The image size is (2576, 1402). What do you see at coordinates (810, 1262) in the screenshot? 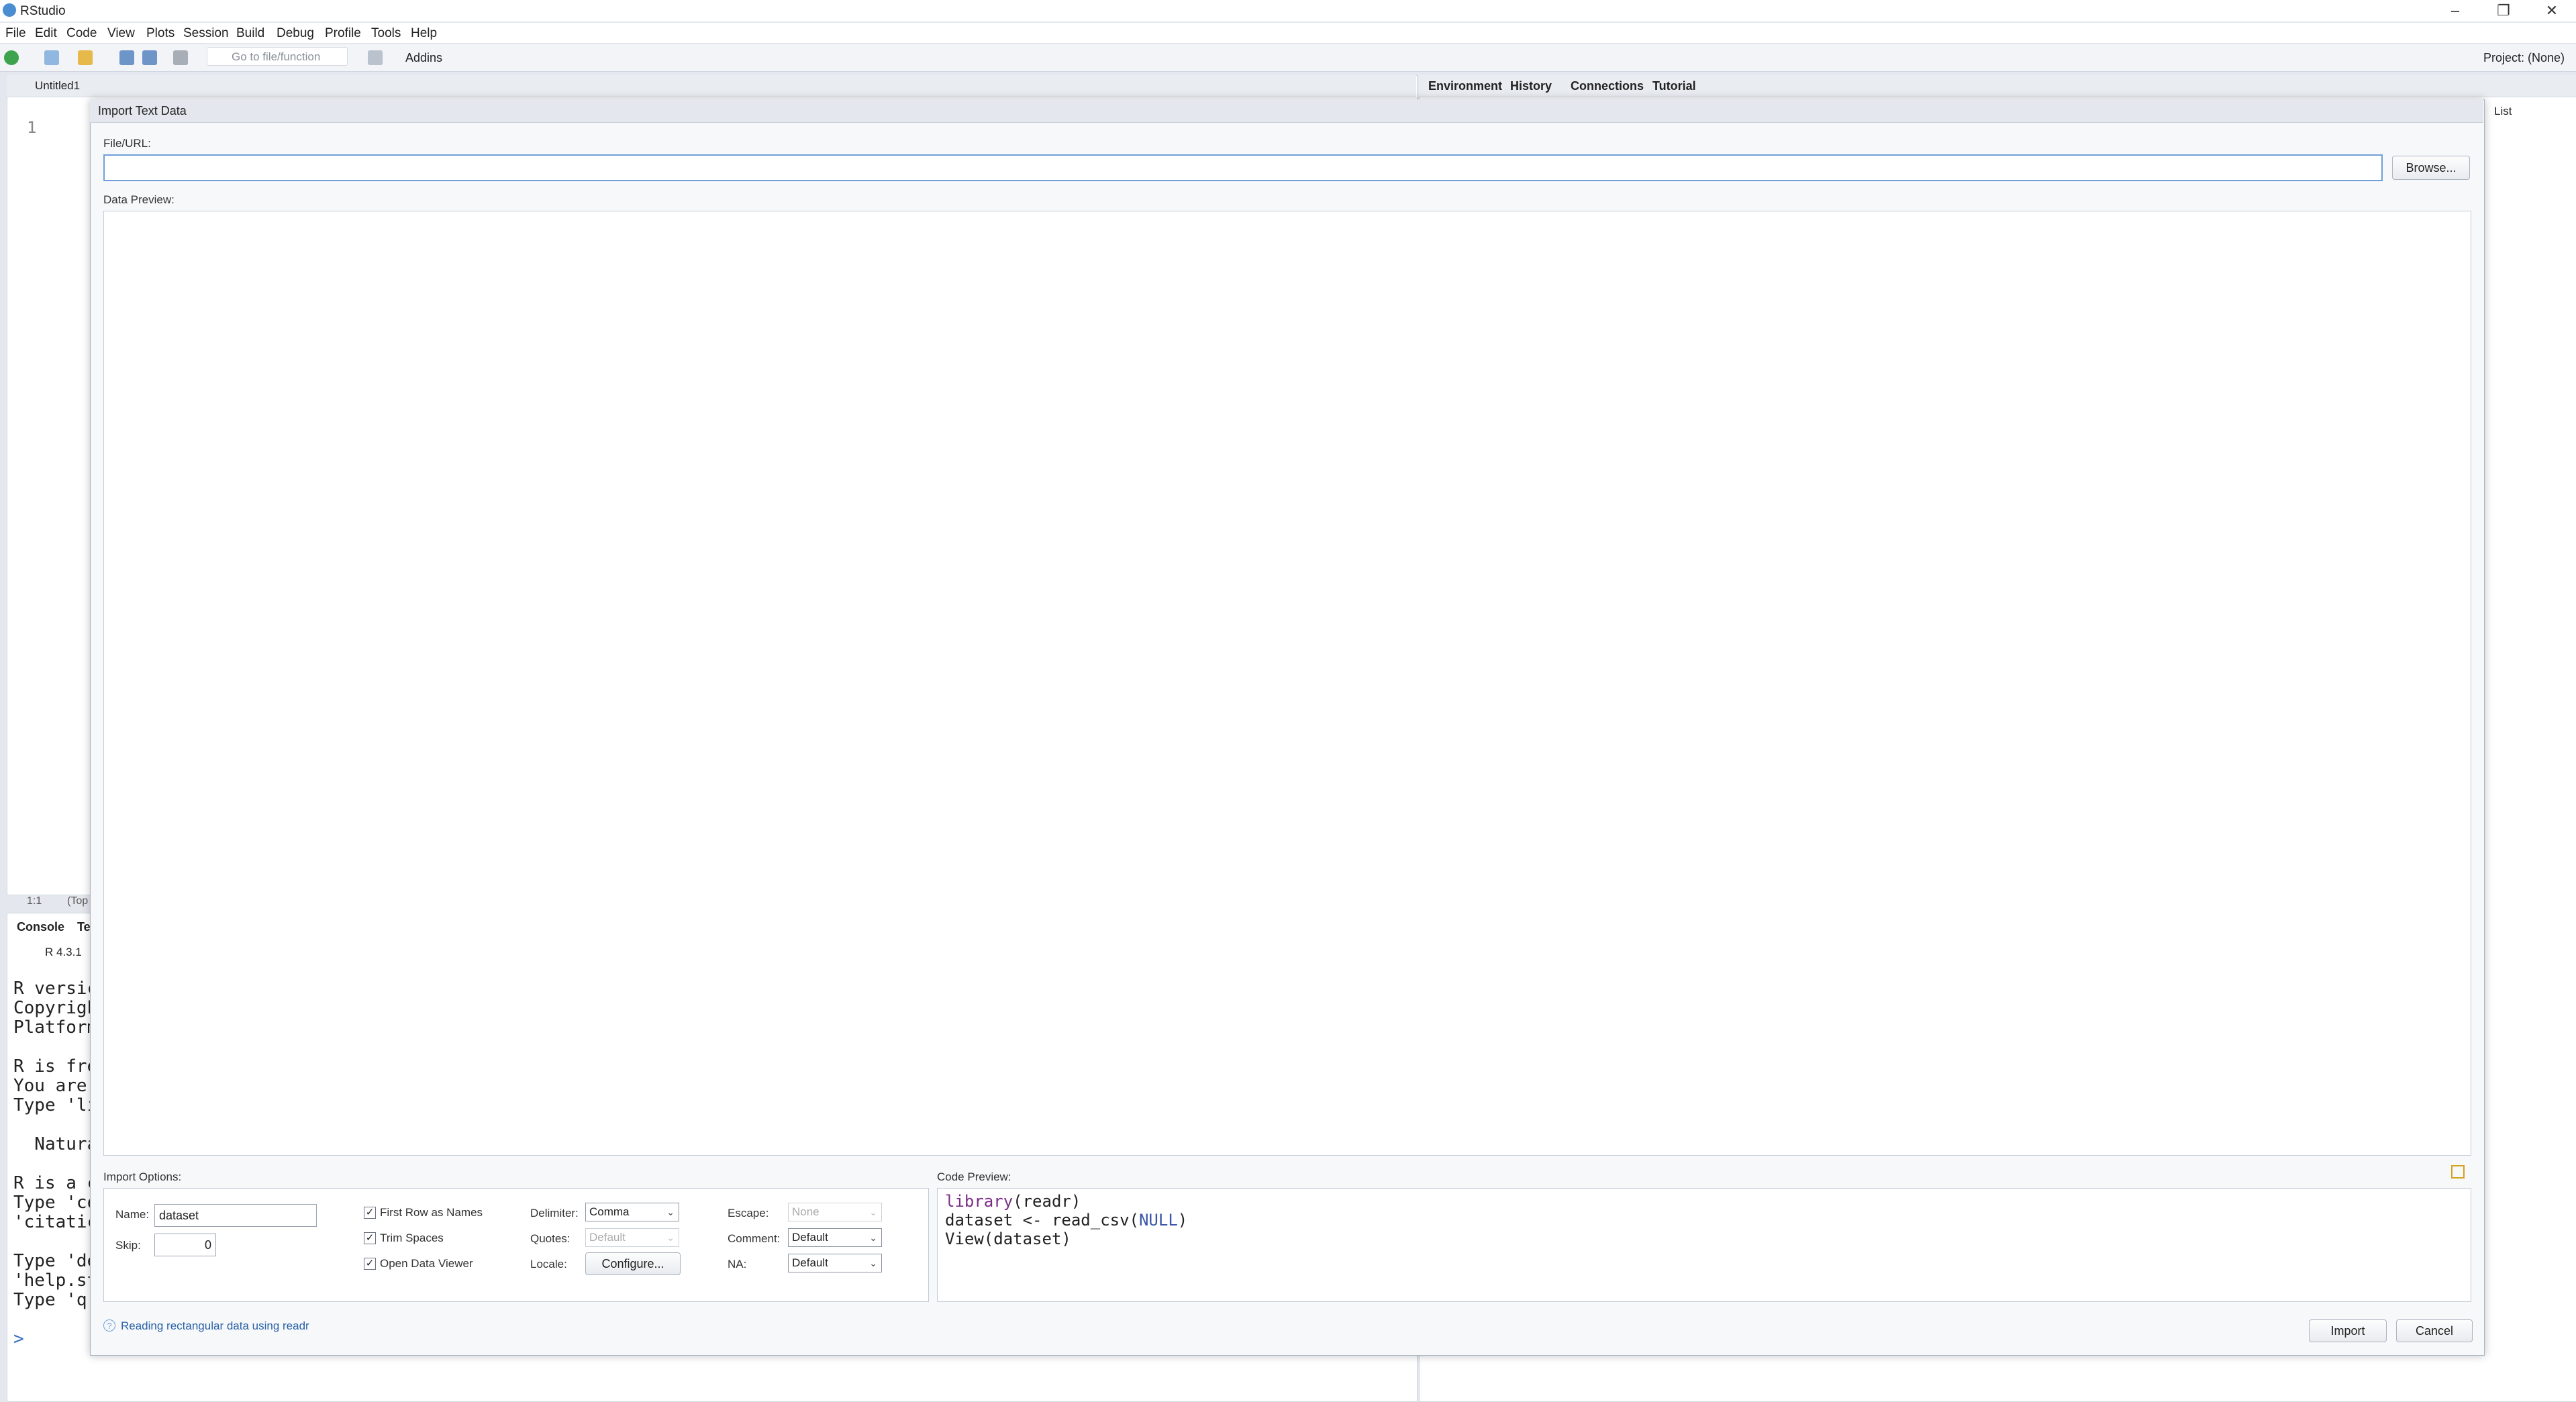
I see `na-value: Default` at bounding box center [810, 1262].